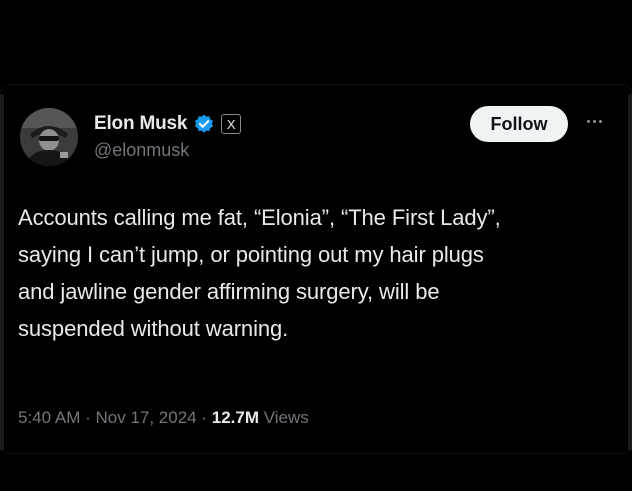 This screenshot has height=491, width=632. Describe the element at coordinates (204, 124) in the screenshot. I see `verified-badge-icon` at that location.